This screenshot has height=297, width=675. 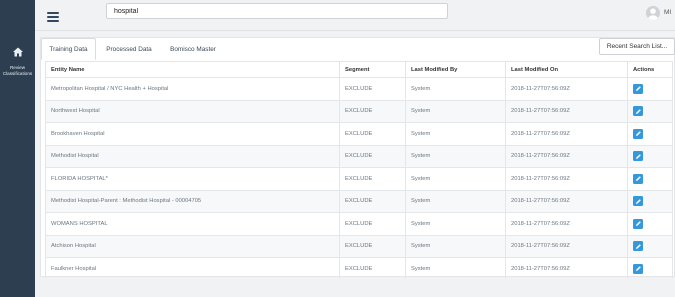 What do you see at coordinates (192, 69) in the screenshot?
I see `column-header-entity-name: Entity Name` at bounding box center [192, 69].